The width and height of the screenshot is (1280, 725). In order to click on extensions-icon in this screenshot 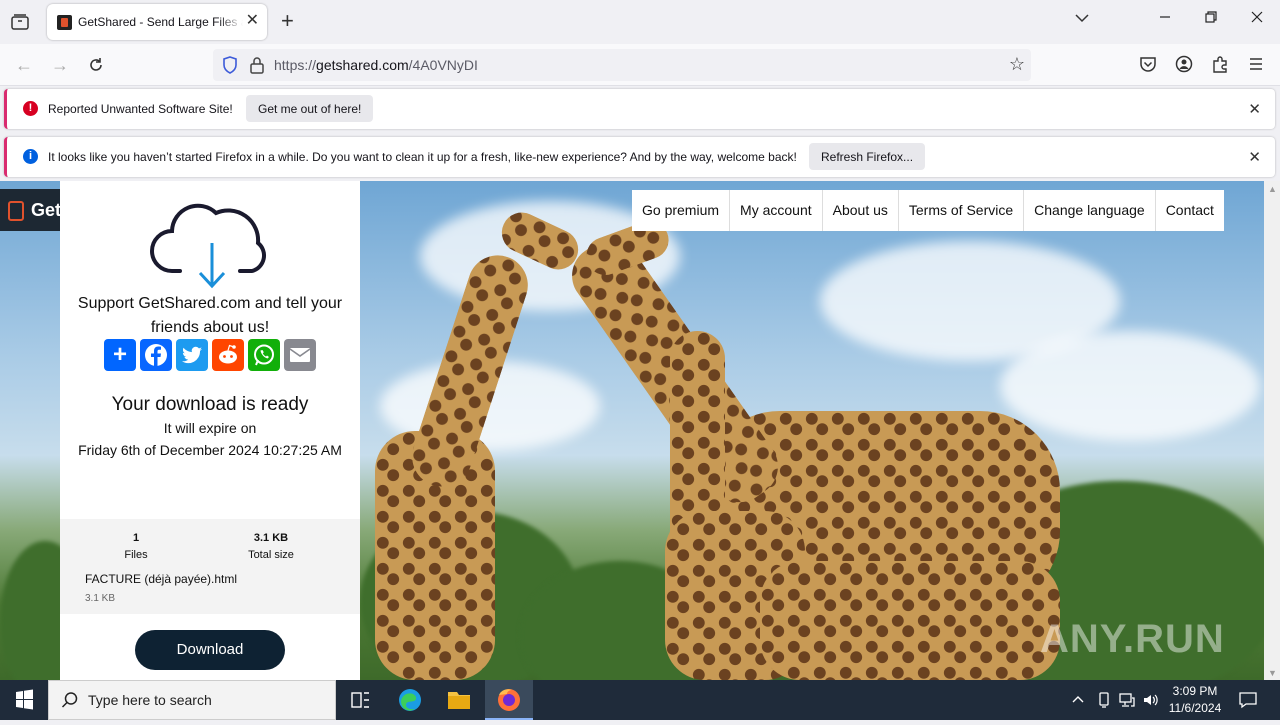, I will do `click(1220, 66)`.